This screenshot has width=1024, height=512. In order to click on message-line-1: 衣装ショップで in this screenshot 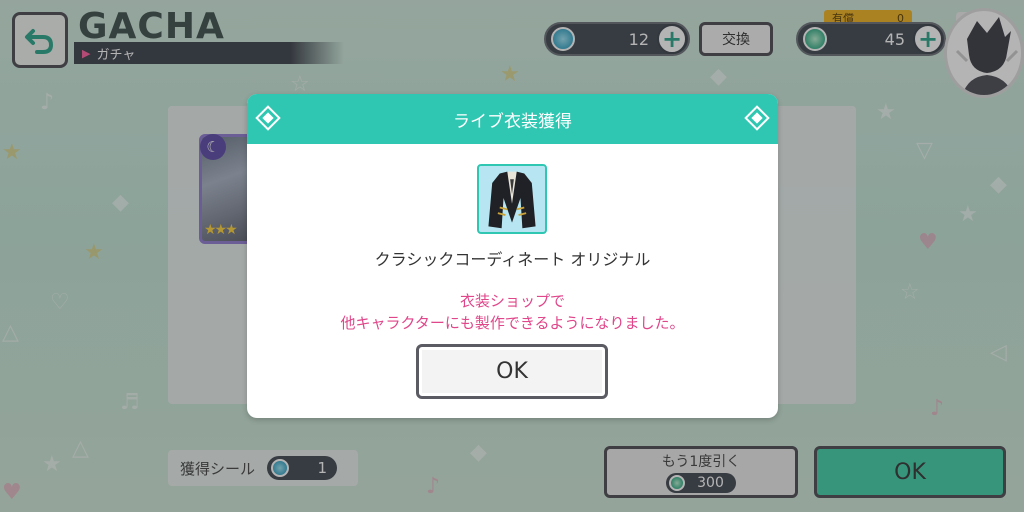, I will do `click(512, 301)`.